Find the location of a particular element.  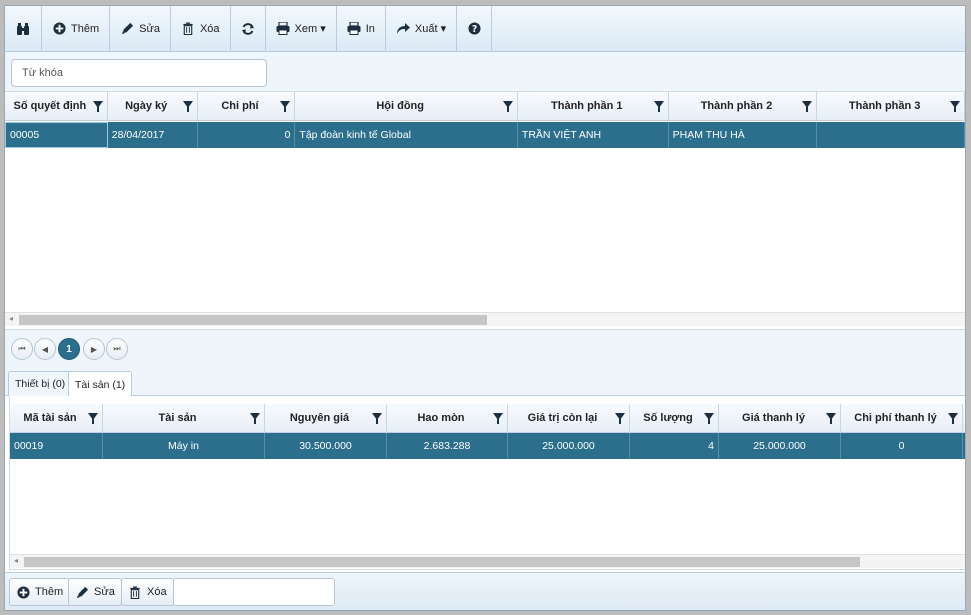

first-page-button: ⏮ is located at coordinates (22, 349).